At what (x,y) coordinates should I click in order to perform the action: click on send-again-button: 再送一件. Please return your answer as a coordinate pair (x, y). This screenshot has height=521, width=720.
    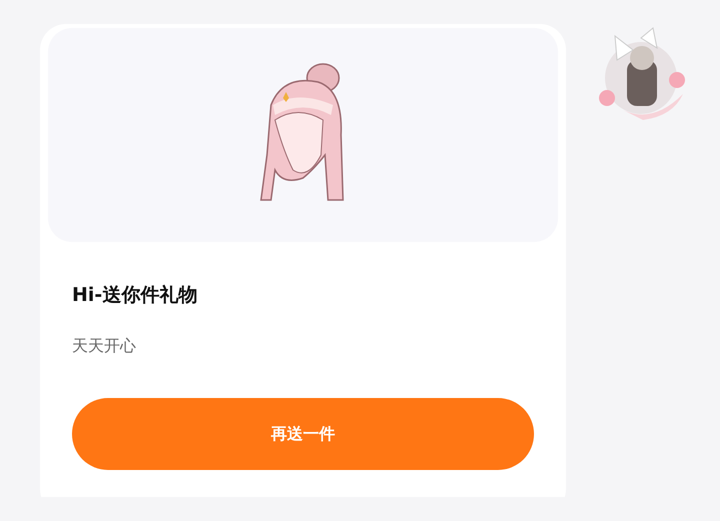
    Looking at the image, I should click on (303, 434).